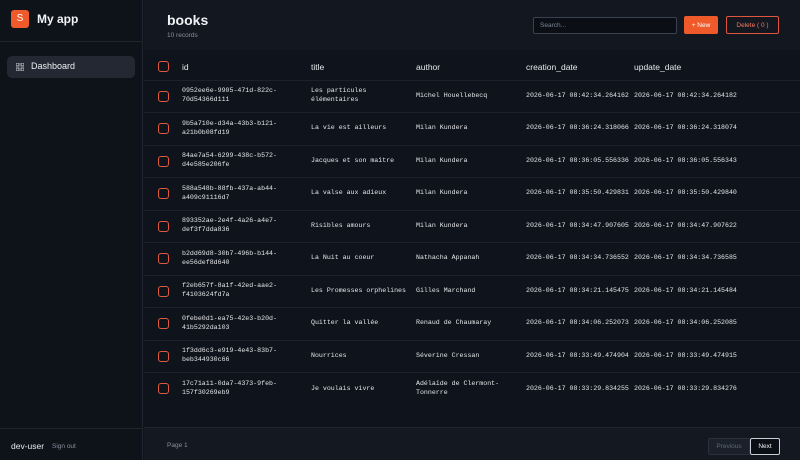 The image size is (800, 460). Describe the element at coordinates (28, 446) in the screenshot. I see `user-name: dev-user` at that location.